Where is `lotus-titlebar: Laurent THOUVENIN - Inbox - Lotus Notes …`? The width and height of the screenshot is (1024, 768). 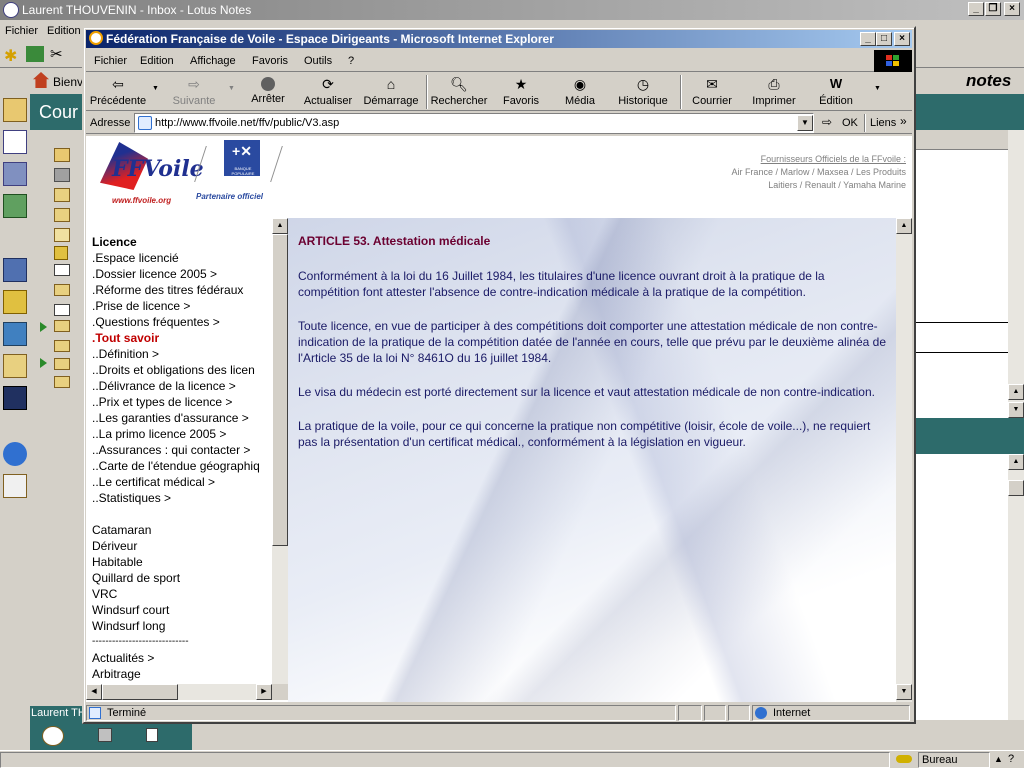
lotus-titlebar: Laurent THOUVENIN - Inbox - Lotus Notes … is located at coordinates (512, 10).